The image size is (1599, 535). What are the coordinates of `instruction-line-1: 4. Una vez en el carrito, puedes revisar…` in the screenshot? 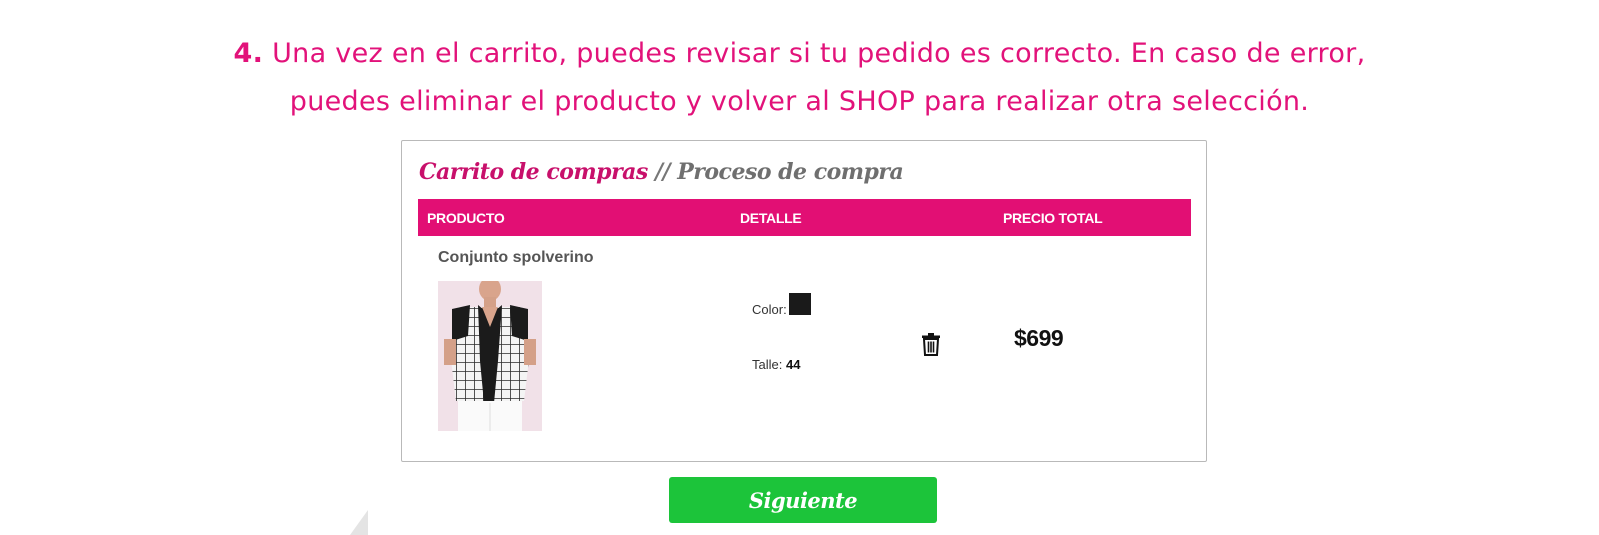 It's located at (799, 54).